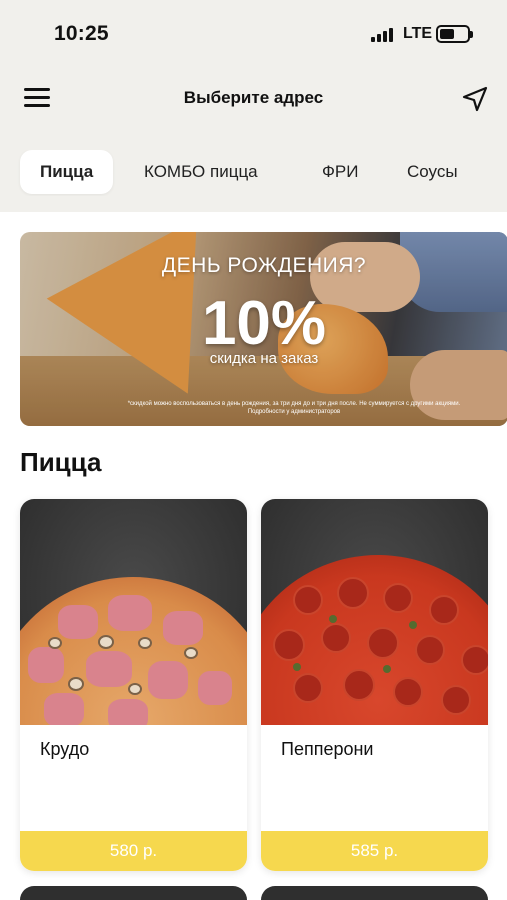 The height and width of the screenshot is (900, 507). I want to click on banner-percent: 10%, so click(264, 323).